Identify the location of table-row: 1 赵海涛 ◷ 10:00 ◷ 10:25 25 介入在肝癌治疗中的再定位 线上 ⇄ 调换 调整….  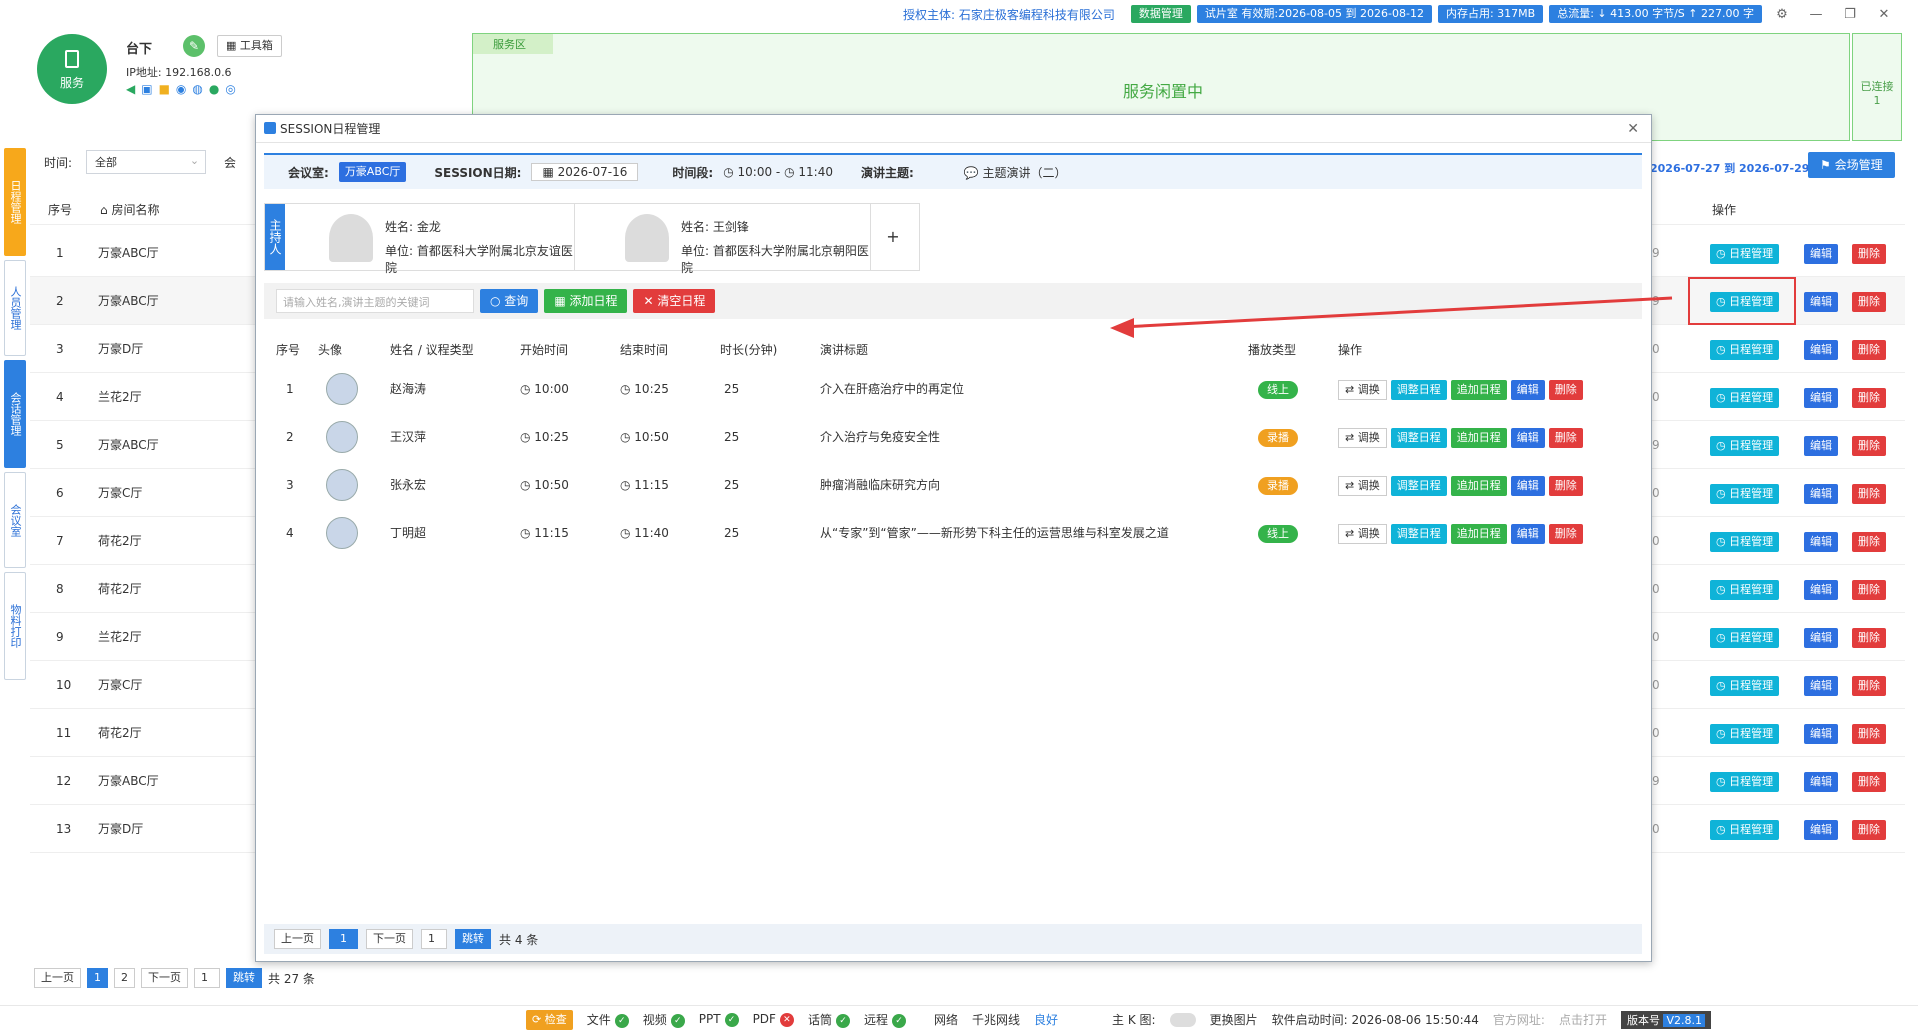
(953, 389).